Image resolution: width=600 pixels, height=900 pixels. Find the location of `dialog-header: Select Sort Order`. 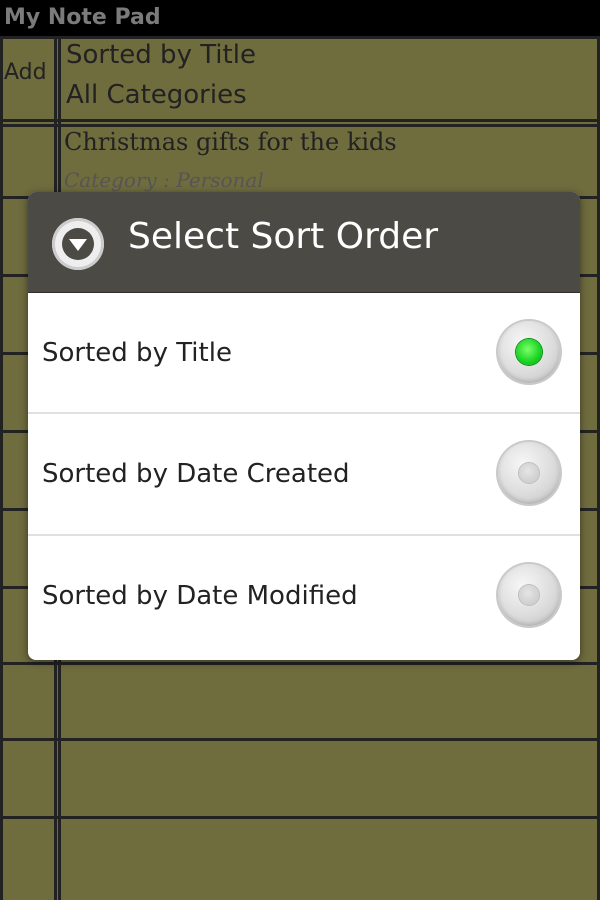

dialog-header: Select Sort Order is located at coordinates (304, 242).